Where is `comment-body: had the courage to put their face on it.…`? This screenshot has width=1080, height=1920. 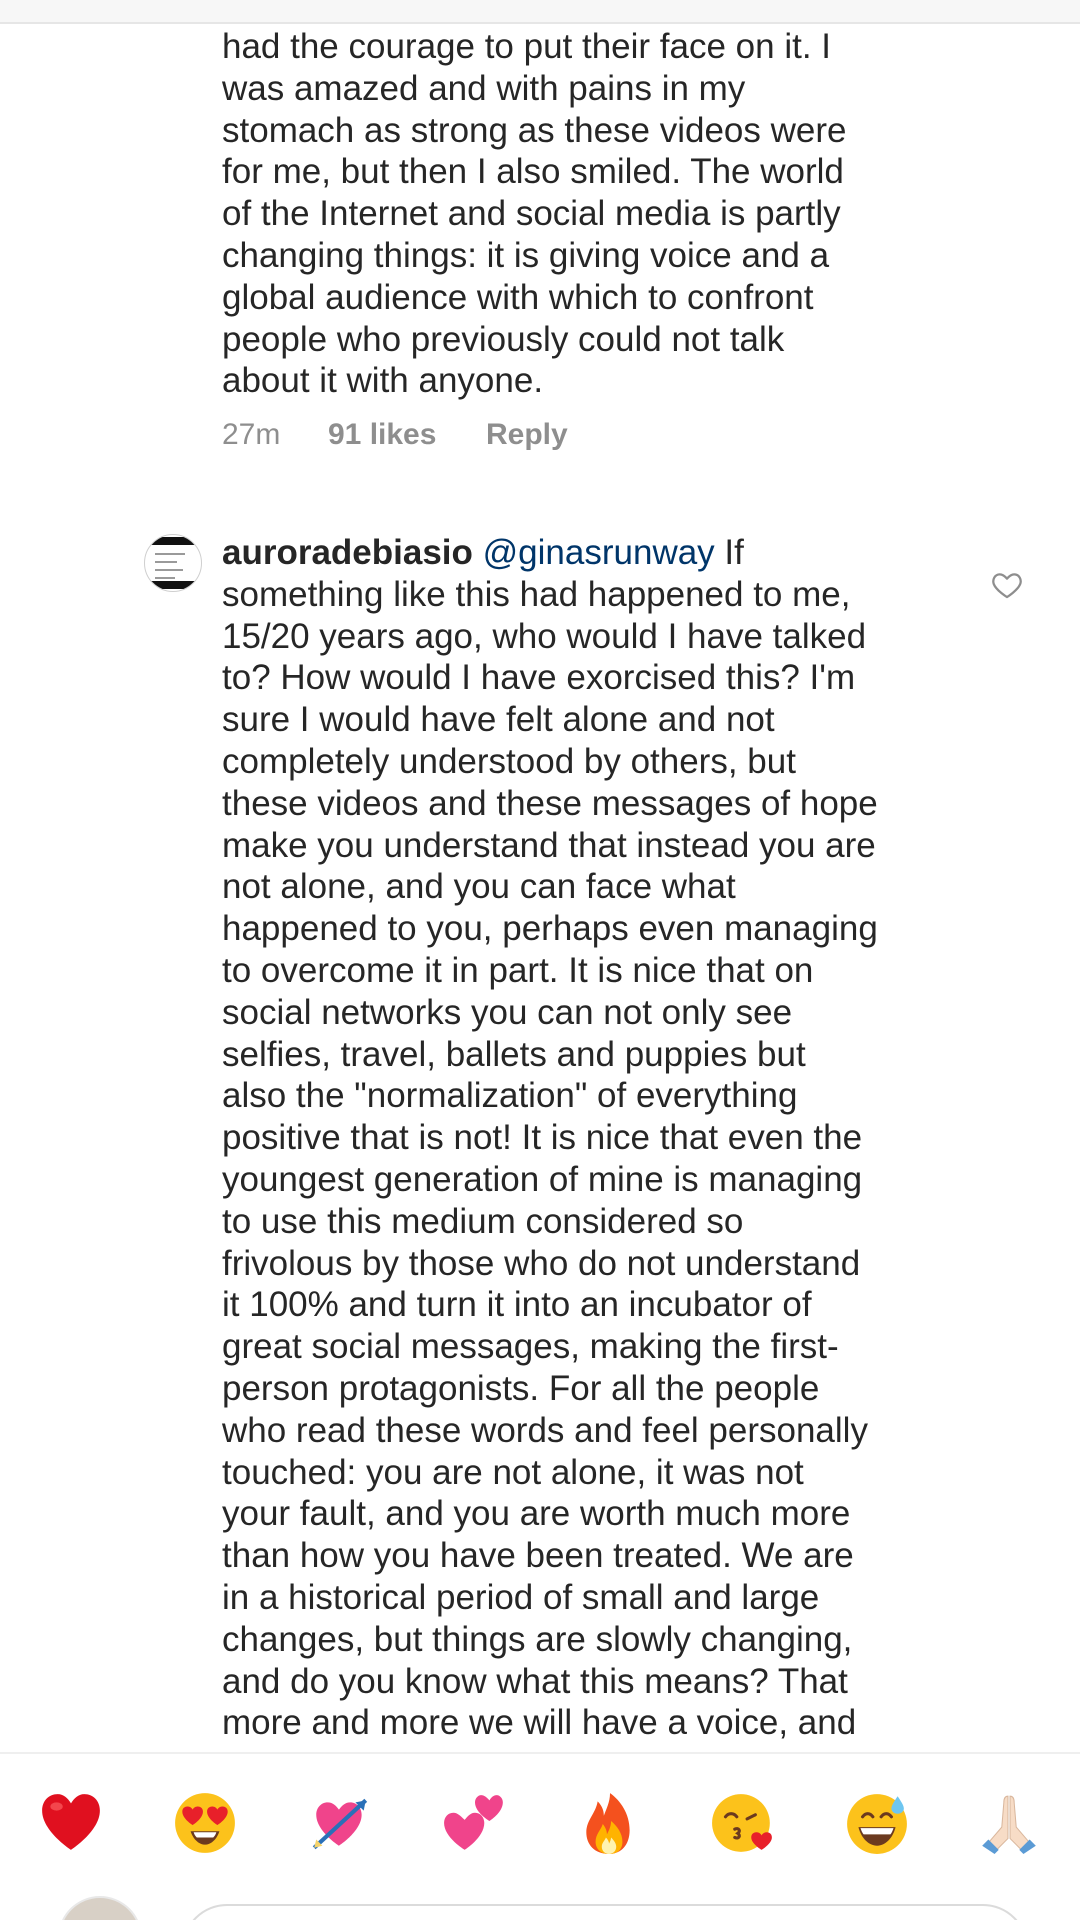
comment-body: had the courage to put their face on it.… is located at coordinates (534, 214).